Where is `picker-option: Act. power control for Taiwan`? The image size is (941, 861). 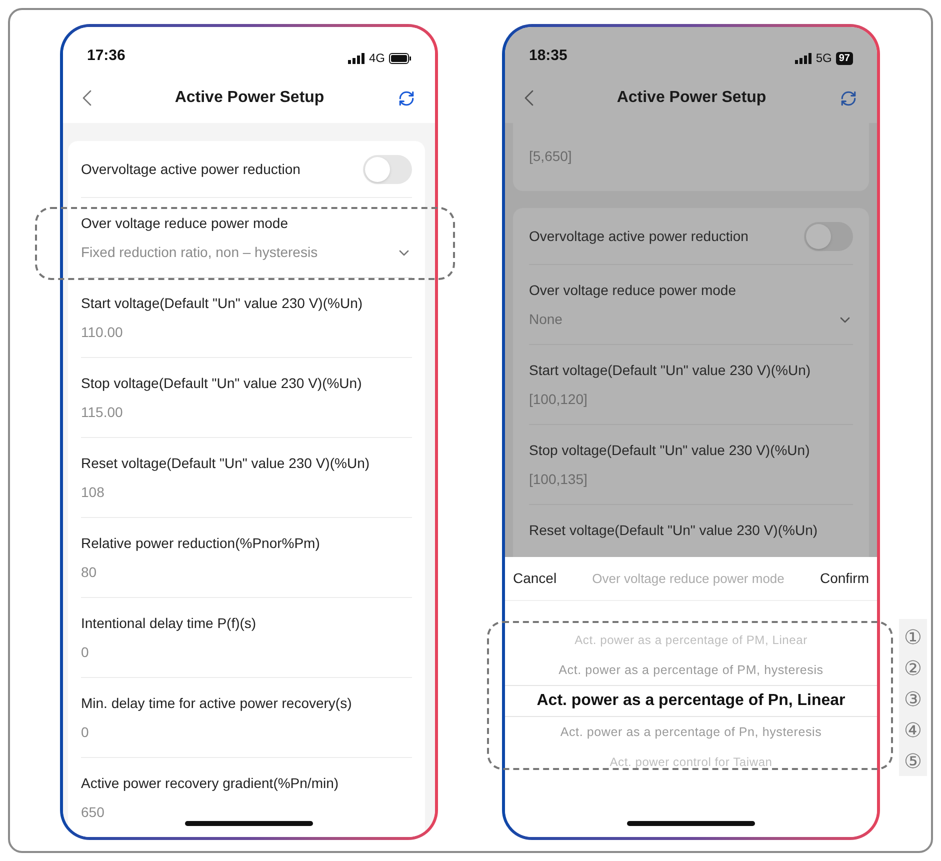
picker-option: Act. power control for Taiwan is located at coordinates (691, 762).